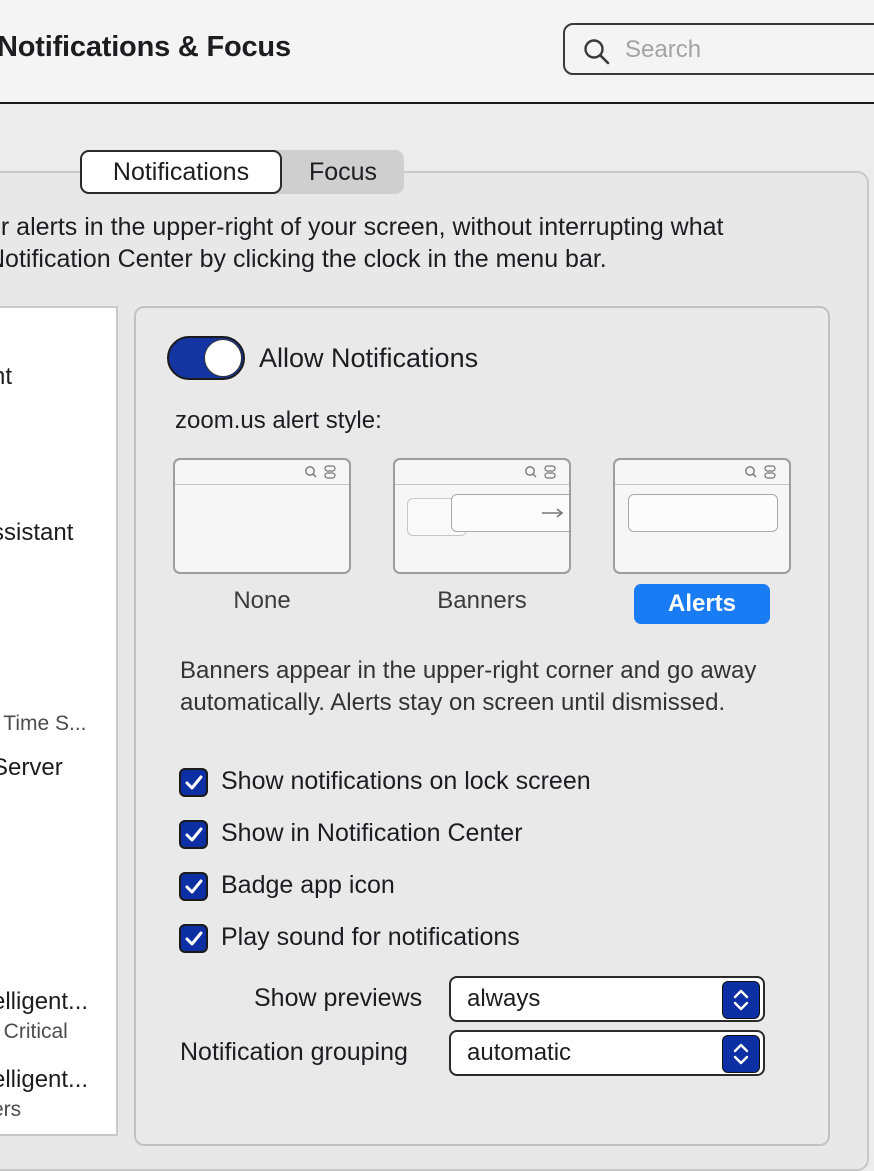  I want to click on style-preview-alerts, so click(702, 516).